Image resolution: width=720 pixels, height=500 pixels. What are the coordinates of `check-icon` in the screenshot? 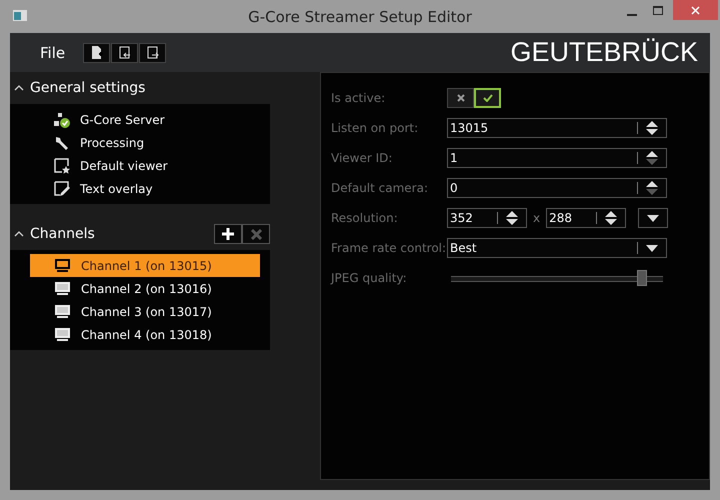 It's located at (487, 98).